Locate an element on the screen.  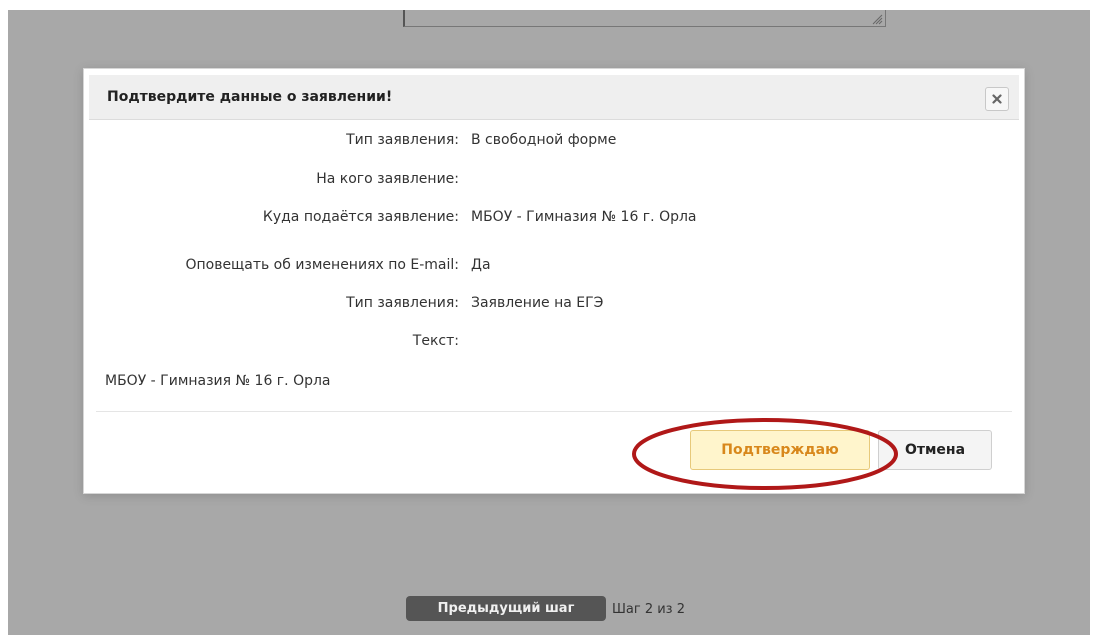
field-label: Текст: is located at coordinates (435, 341).